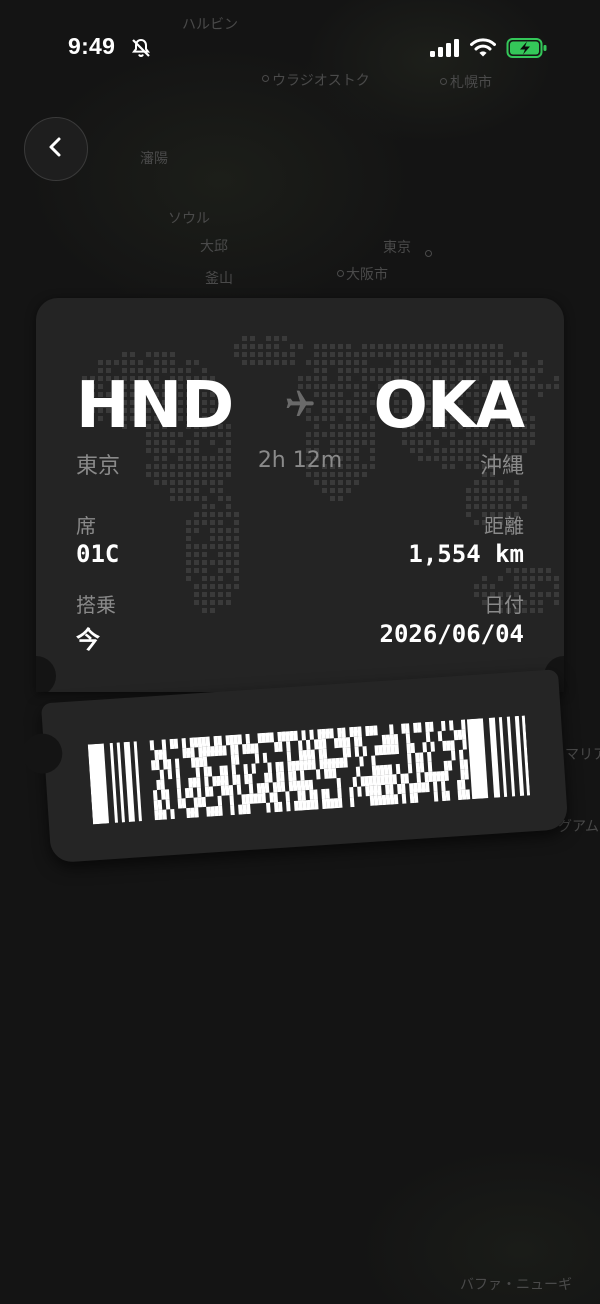  Describe the element at coordinates (527, 50) in the screenshot. I see `battery-charging-icon` at that location.